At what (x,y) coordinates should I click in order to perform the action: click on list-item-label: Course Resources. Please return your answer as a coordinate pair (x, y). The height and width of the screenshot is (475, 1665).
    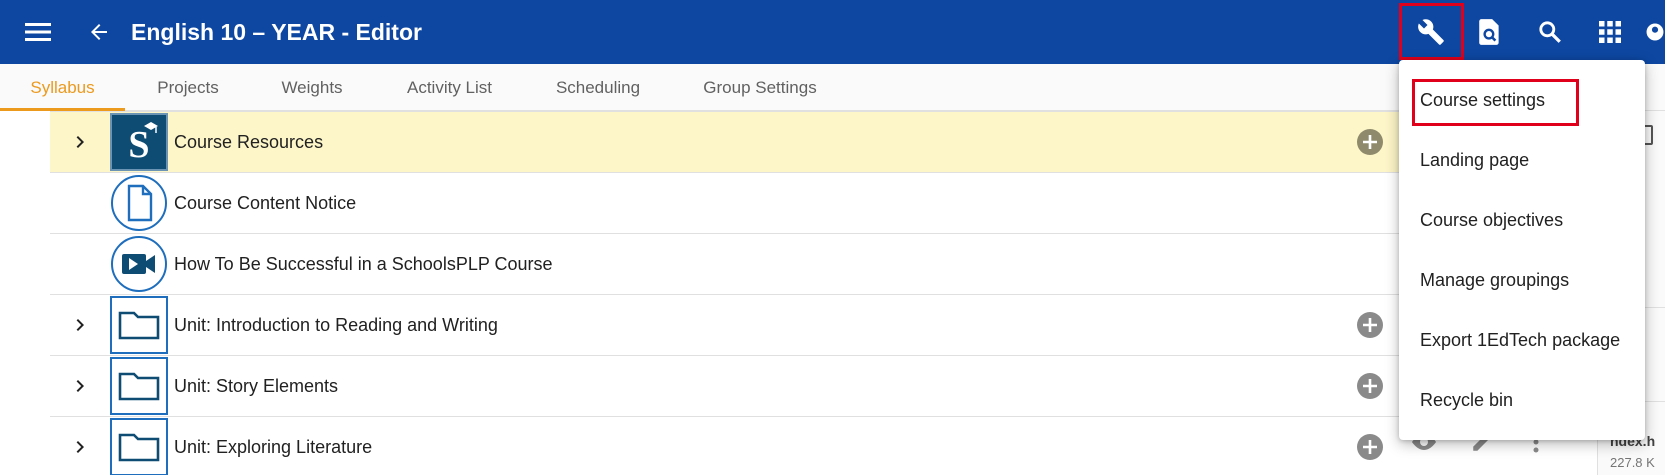
    Looking at the image, I should click on (249, 142).